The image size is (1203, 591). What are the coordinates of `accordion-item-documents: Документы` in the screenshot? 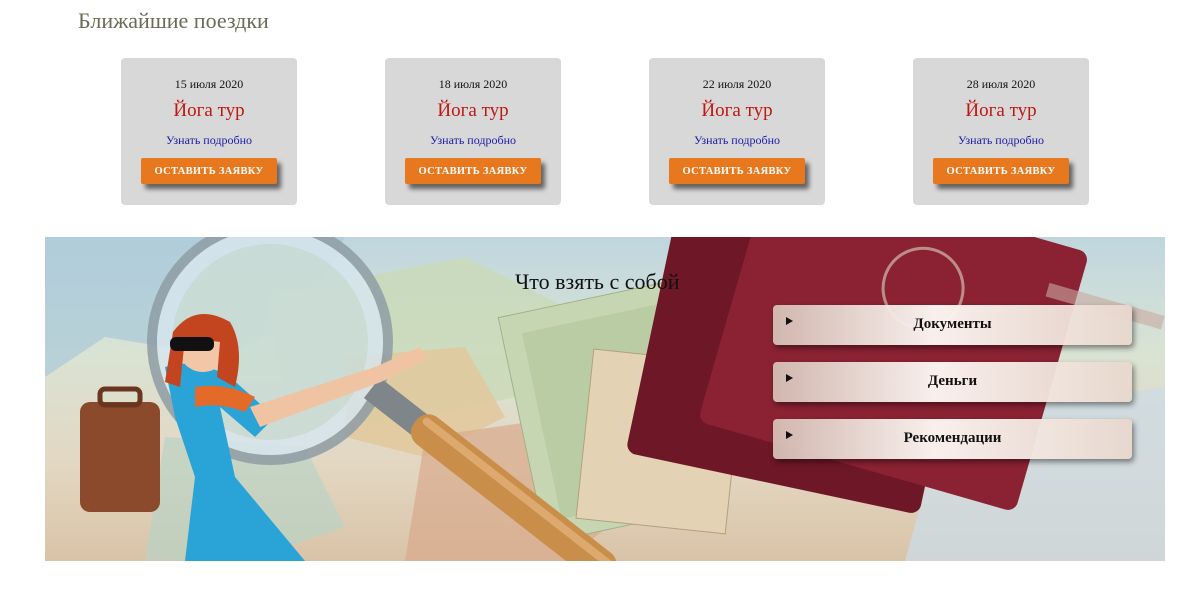 It's located at (952, 325).